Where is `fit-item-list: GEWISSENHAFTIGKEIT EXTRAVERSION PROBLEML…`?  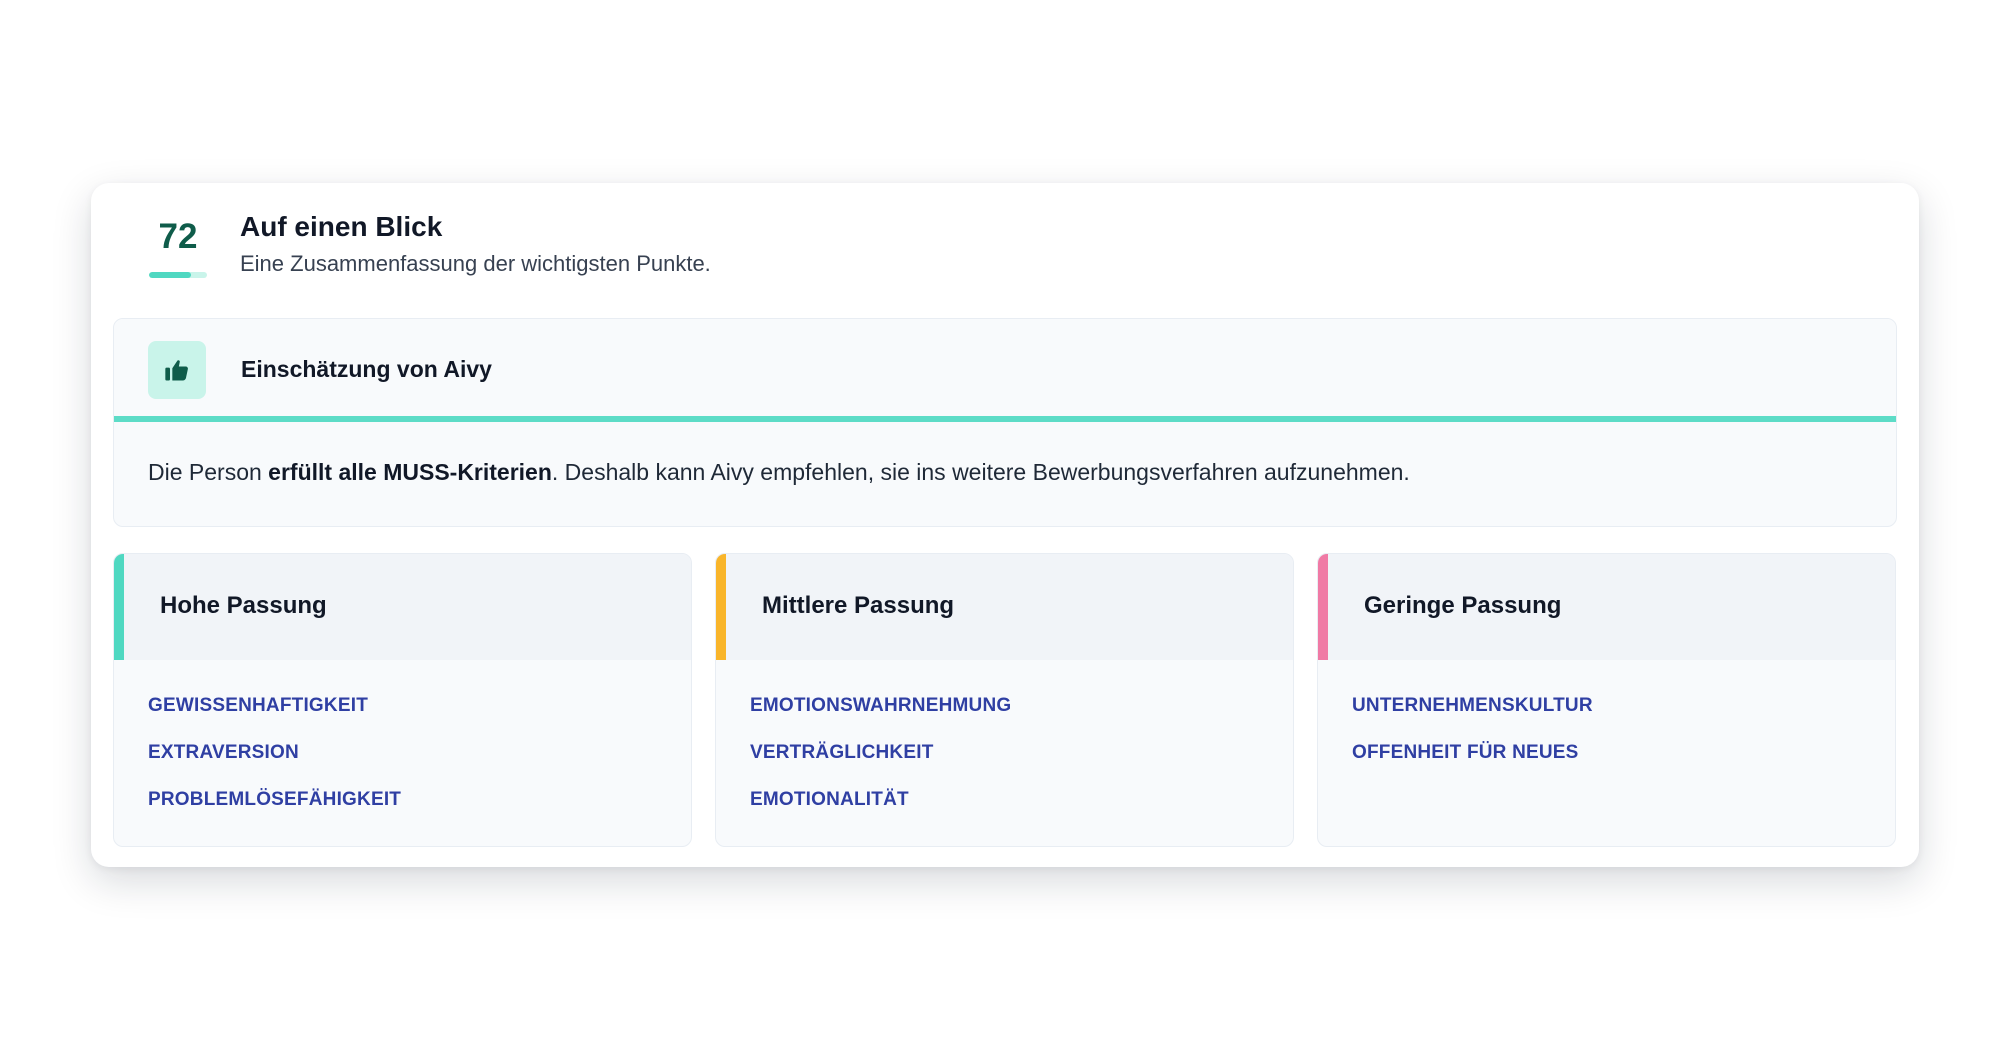
fit-item-list: GEWISSENHAFTIGKEIT EXTRAVERSION PROBLEML… is located at coordinates (274, 764).